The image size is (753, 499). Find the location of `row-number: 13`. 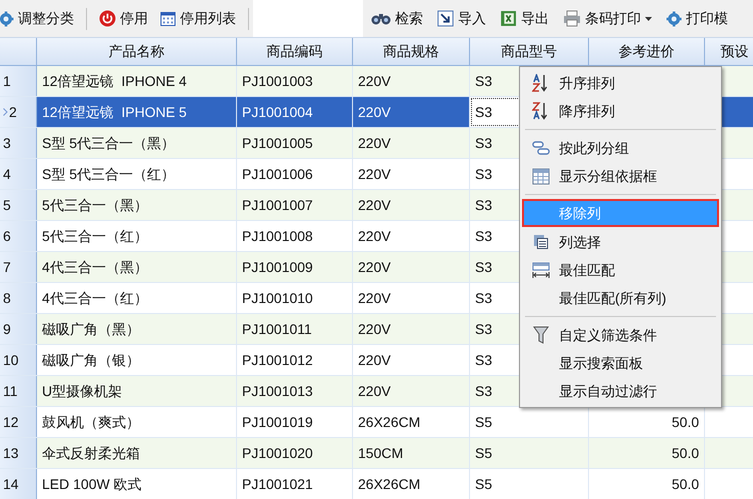

row-number: 13 is located at coordinates (18, 453).